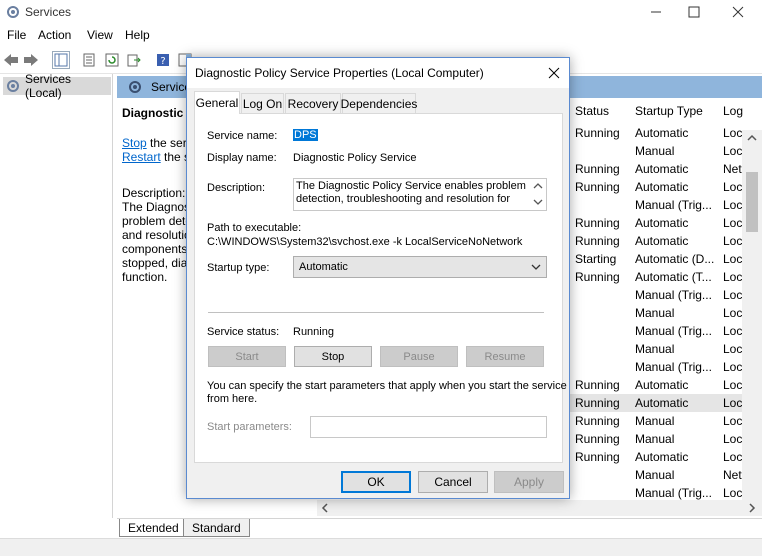  Describe the element at coordinates (217, 102) in the screenshot. I see `tab-general: General` at that location.